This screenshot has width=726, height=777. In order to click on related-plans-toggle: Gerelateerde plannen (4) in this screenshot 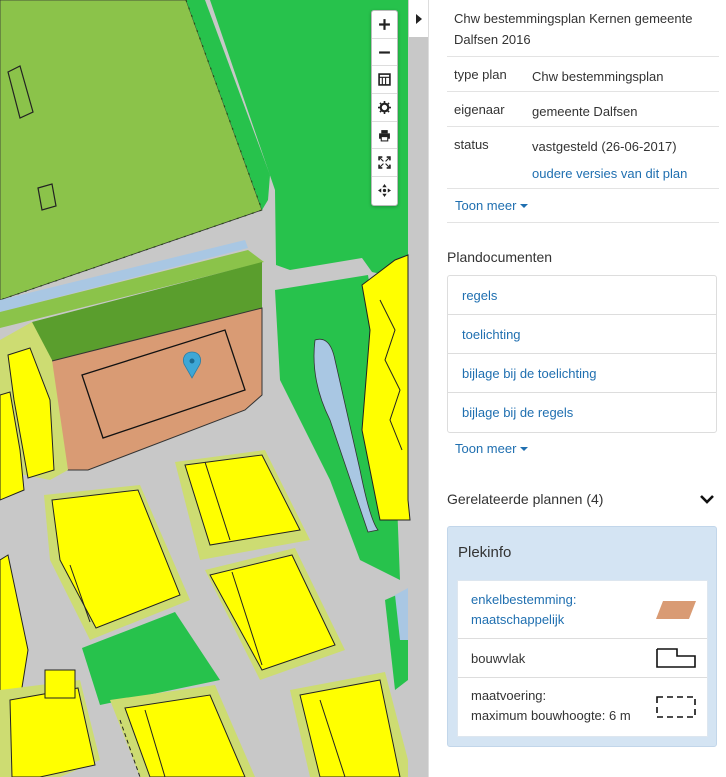, I will do `click(525, 499)`.